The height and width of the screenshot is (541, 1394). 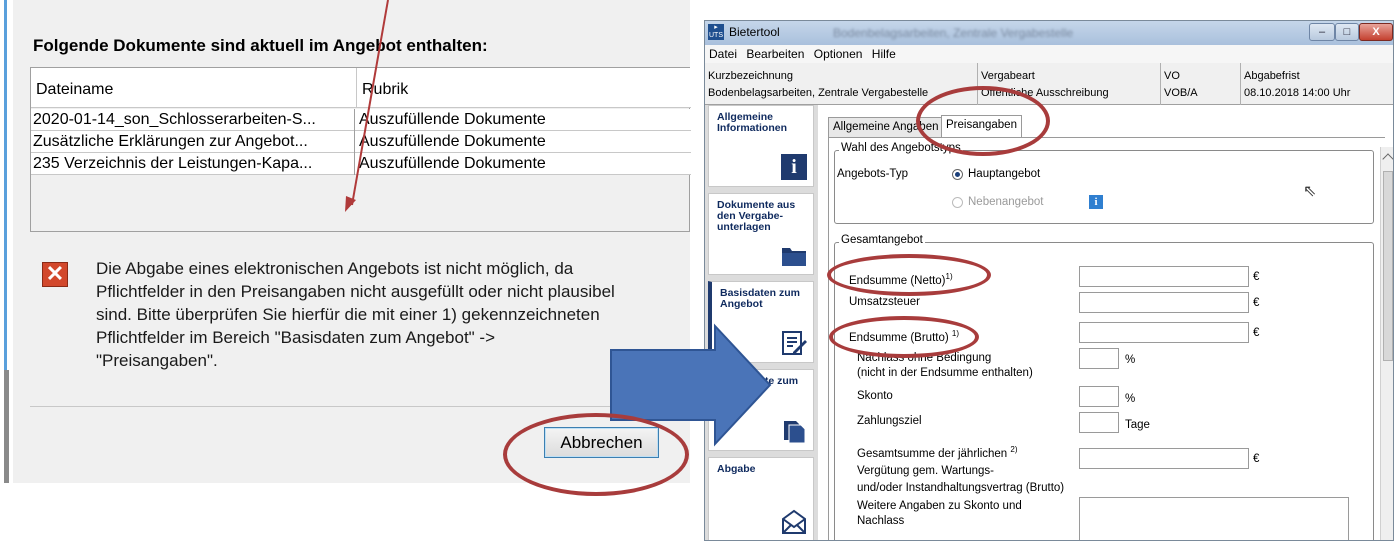 I want to click on error-line: "Preisangaben"., so click(x=157, y=360).